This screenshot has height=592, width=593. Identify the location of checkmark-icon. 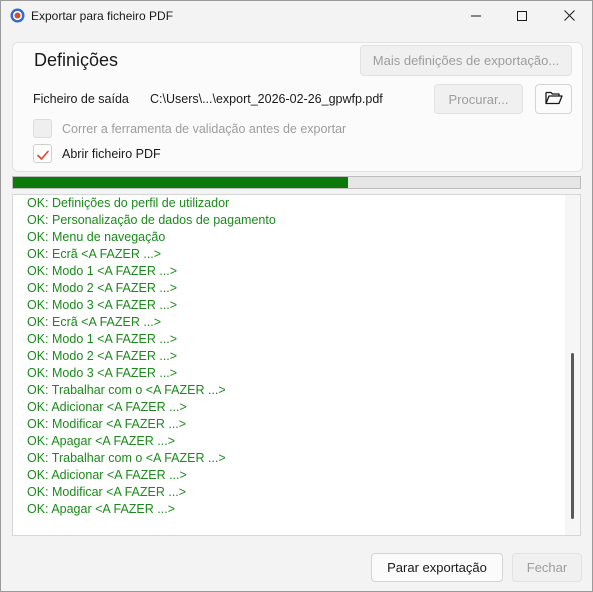
(43, 157).